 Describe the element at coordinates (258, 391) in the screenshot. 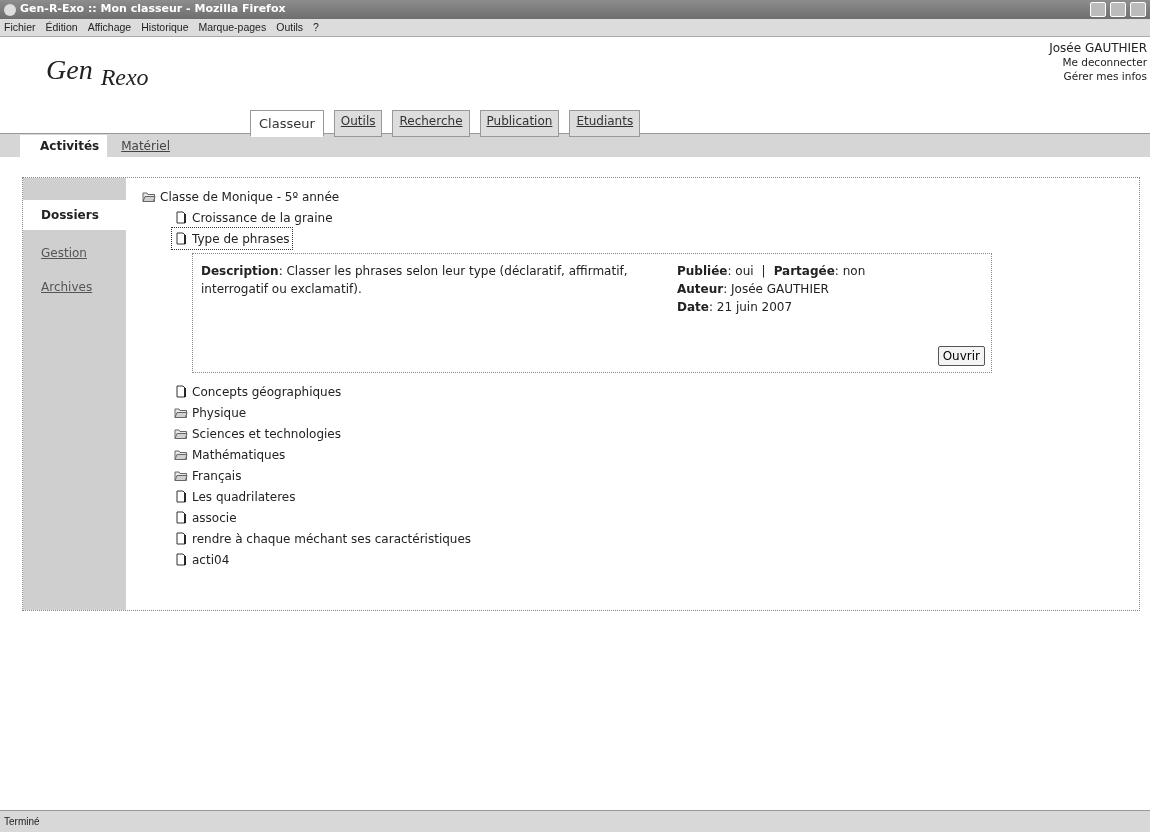

I see `tree-item: Concepts géographiques` at that location.